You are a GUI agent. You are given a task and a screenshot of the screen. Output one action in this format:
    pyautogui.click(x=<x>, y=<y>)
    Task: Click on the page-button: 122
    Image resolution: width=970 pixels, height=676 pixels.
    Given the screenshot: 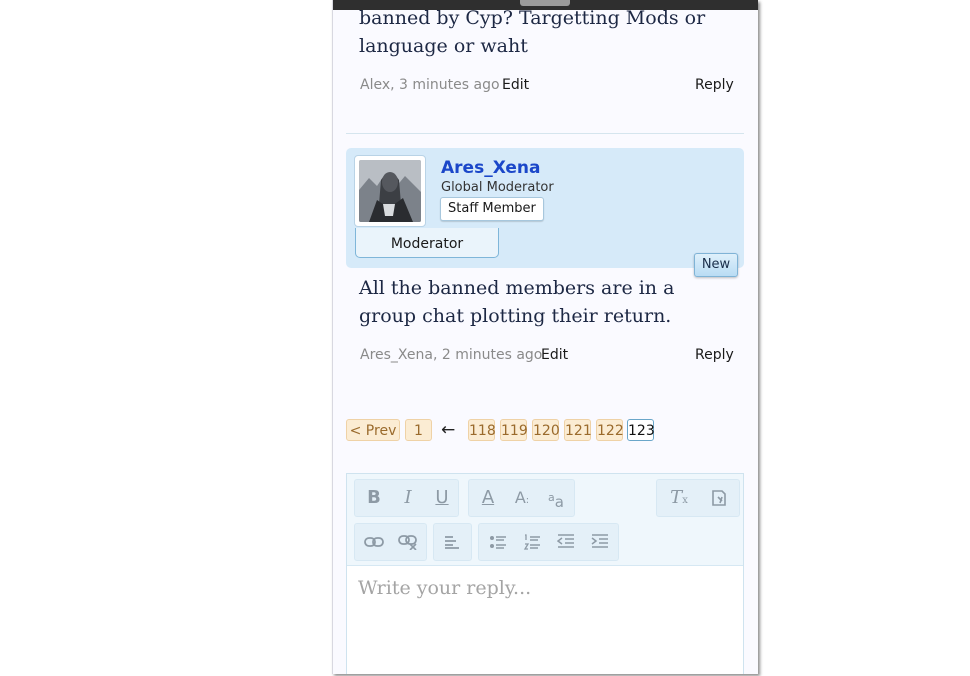 What is the action you would take?
    pyautogui.click(x=610, y=430)
    